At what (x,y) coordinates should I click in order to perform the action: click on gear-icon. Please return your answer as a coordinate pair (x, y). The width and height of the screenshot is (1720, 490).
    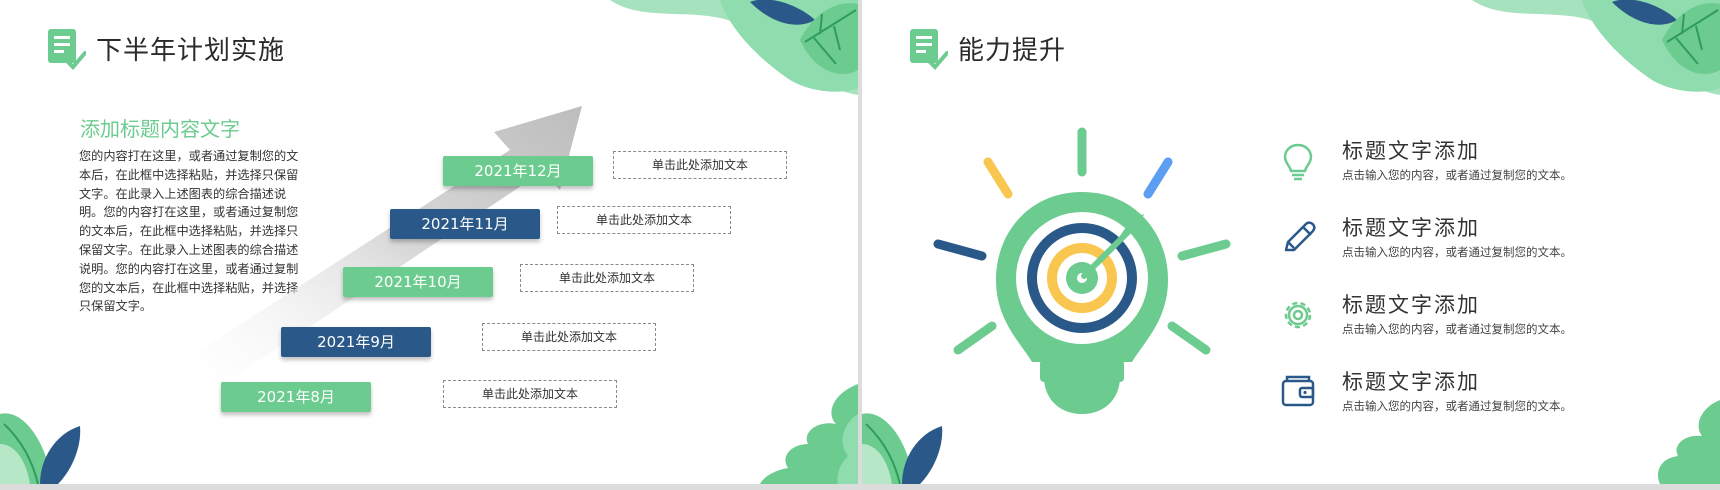
    Looking at the image, I should click on (1298, 315).